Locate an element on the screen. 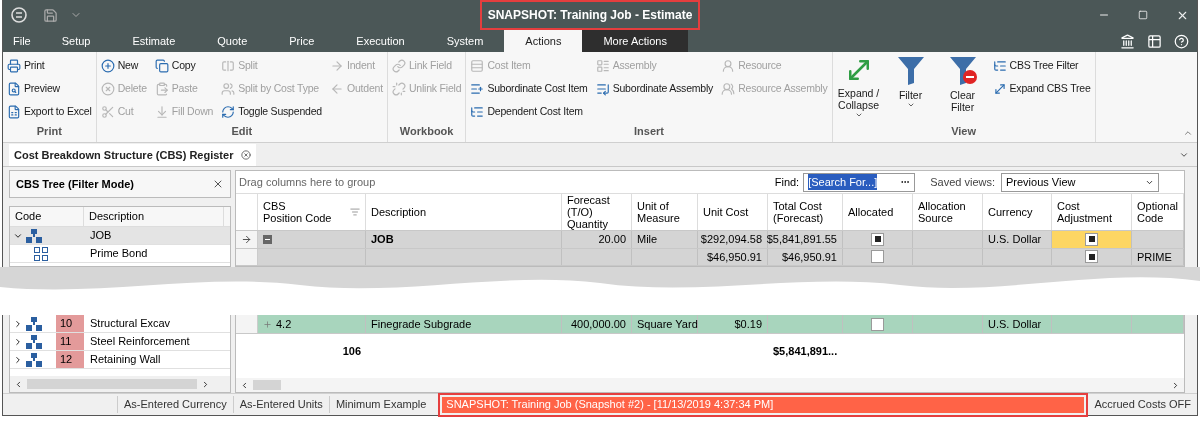 This screenshot has height=434, width=1200. table-cell-text: 20.00 is located at coordinates (612, 239).